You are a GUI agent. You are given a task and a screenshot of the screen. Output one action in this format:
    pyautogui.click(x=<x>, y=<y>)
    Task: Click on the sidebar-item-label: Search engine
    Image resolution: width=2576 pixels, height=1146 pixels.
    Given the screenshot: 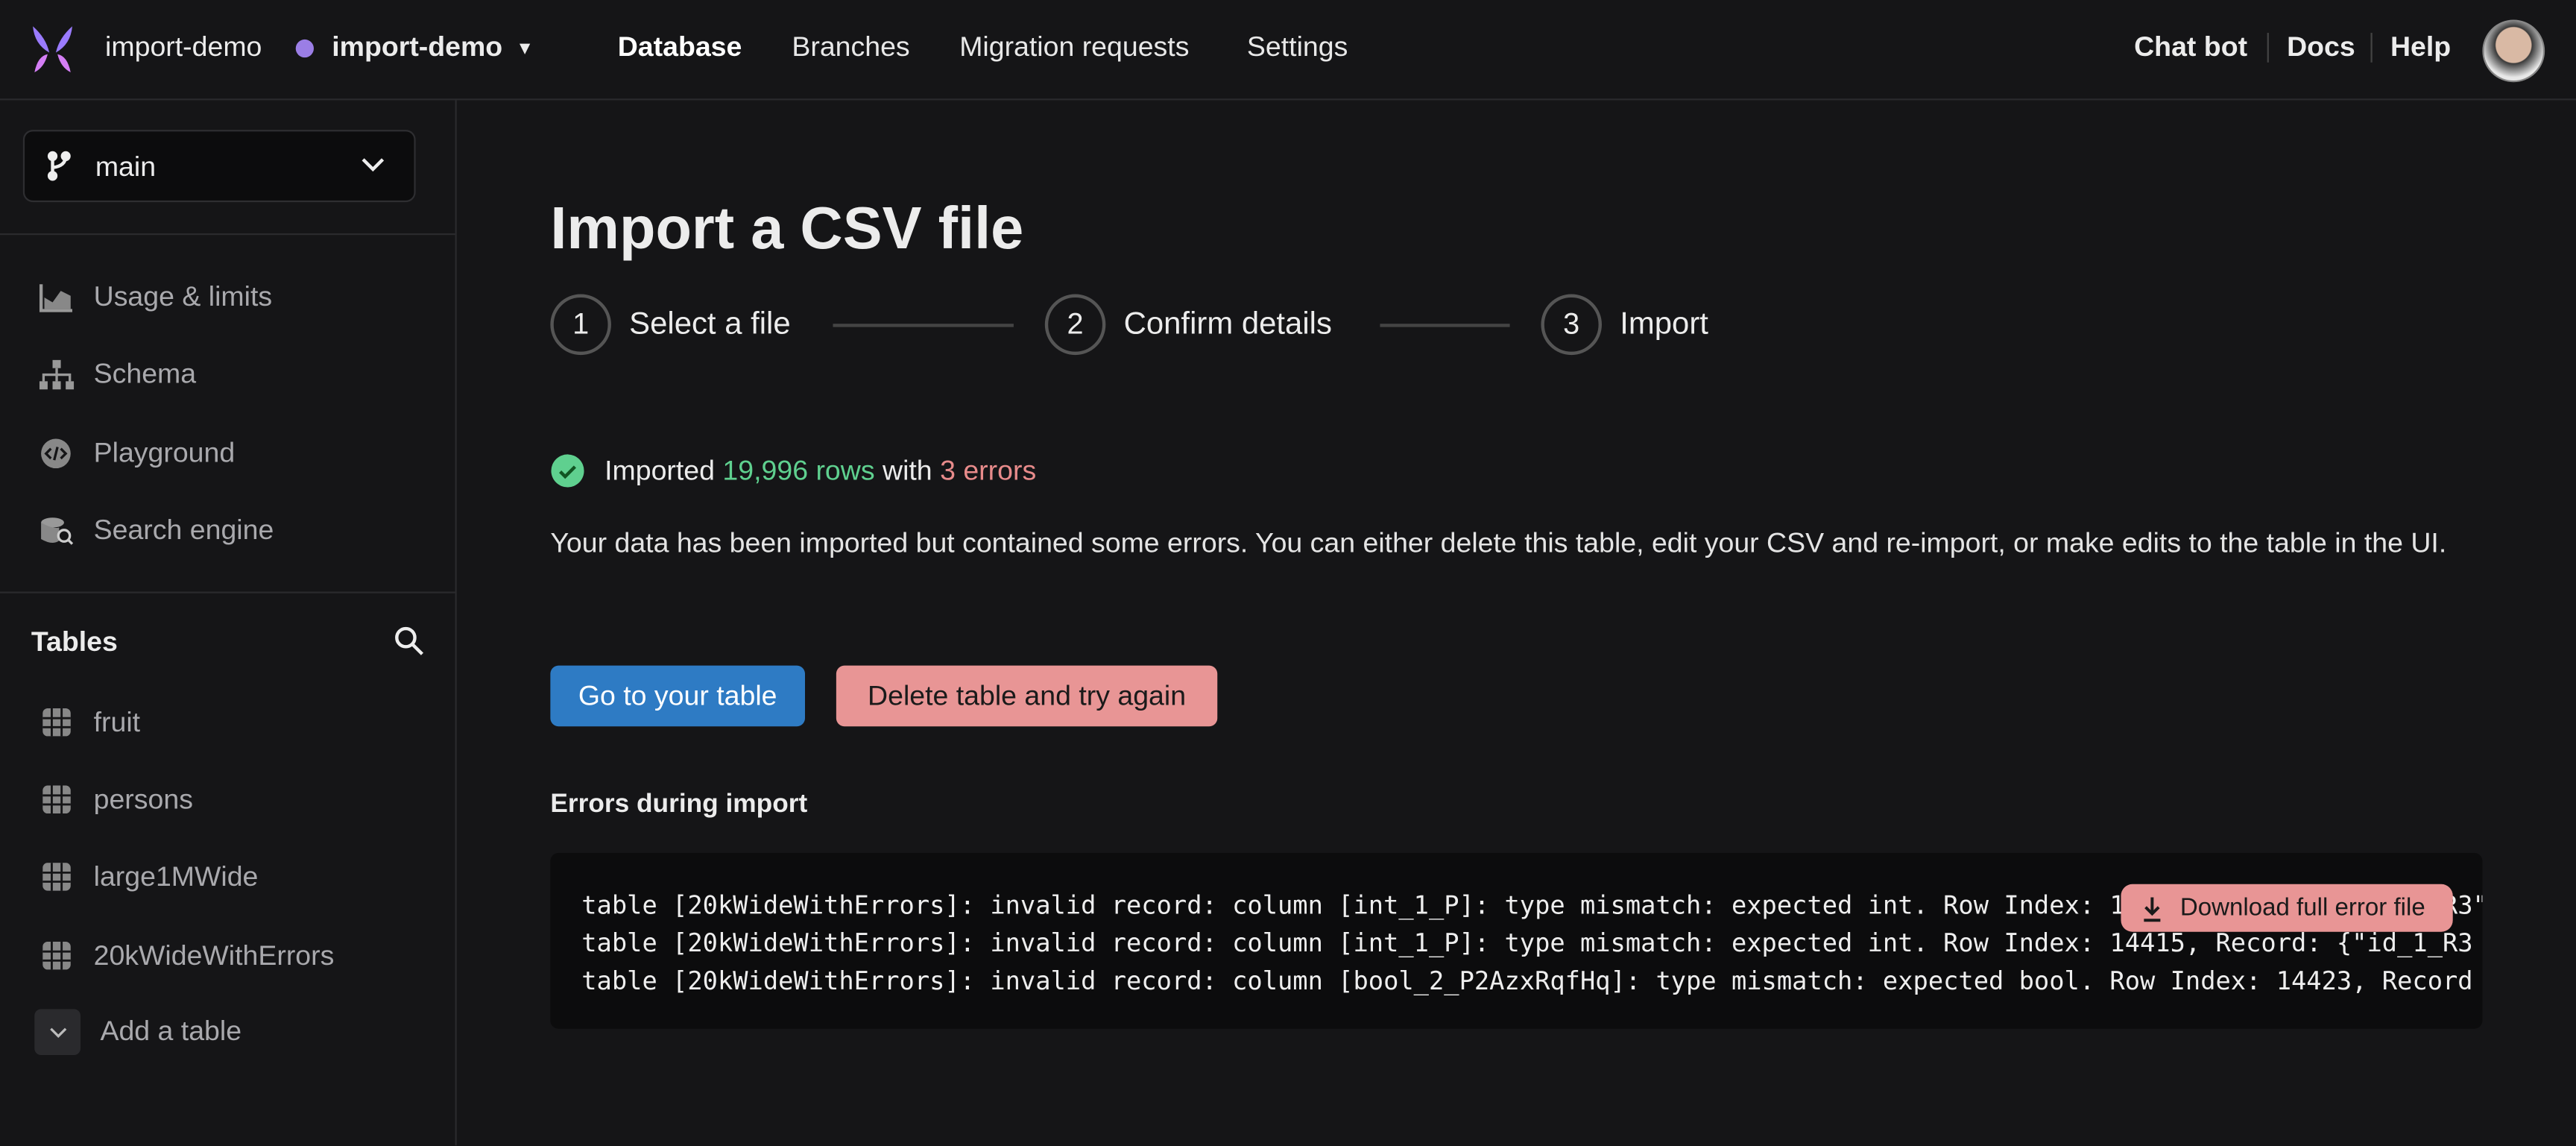 What is the action you would take?
    pyautogui.click(x=183, y=530)
    